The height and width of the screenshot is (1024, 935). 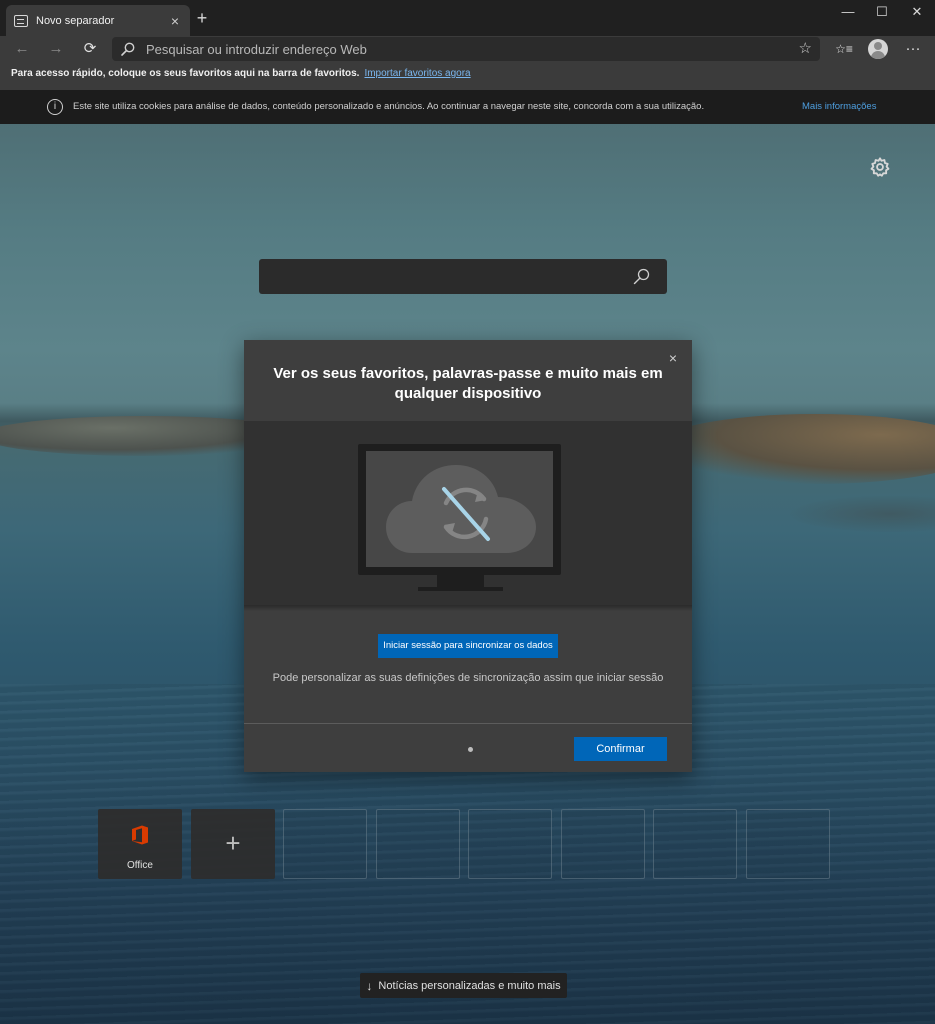 What do you see at coordinates (202, 18) in the screenshot?
I see `new-tab-button: +` at bounding box center [202, 18].